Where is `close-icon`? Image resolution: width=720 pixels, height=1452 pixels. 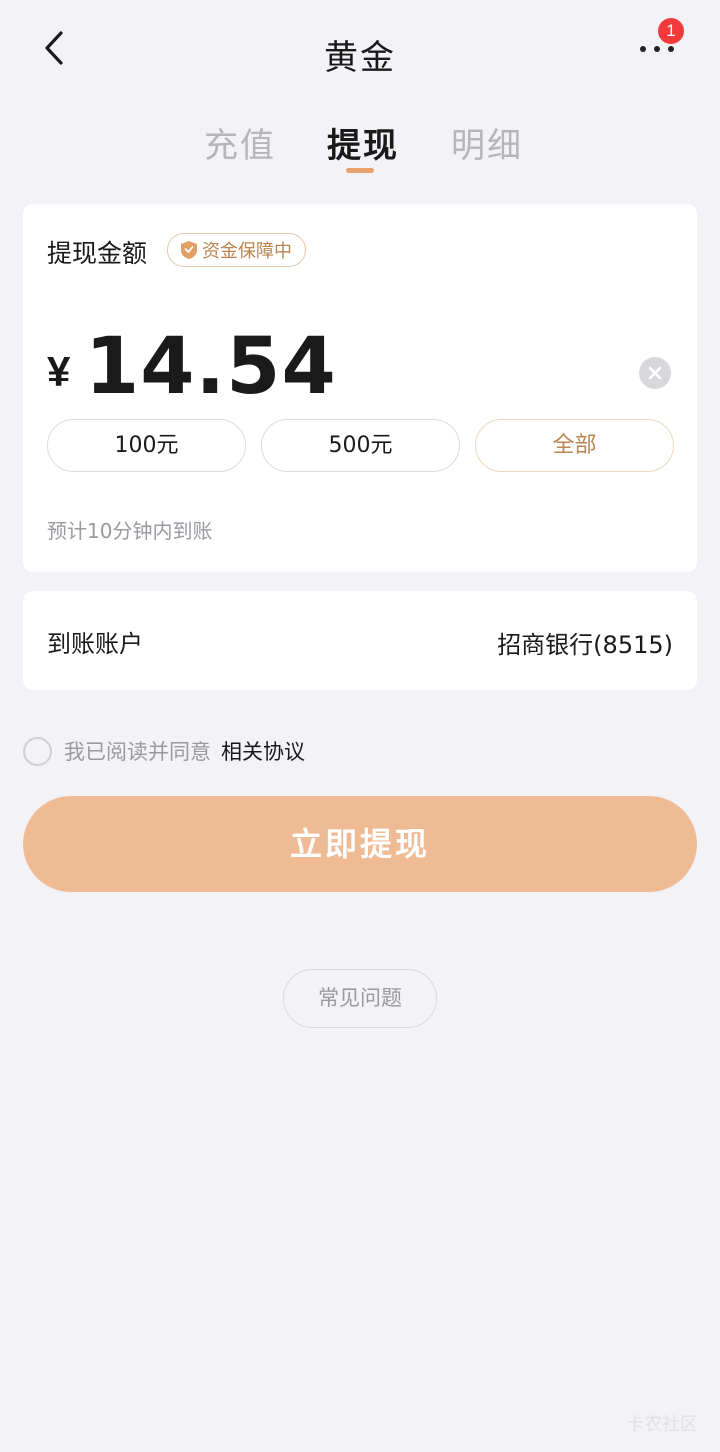
close-icon is located at coordinates (655, 373).